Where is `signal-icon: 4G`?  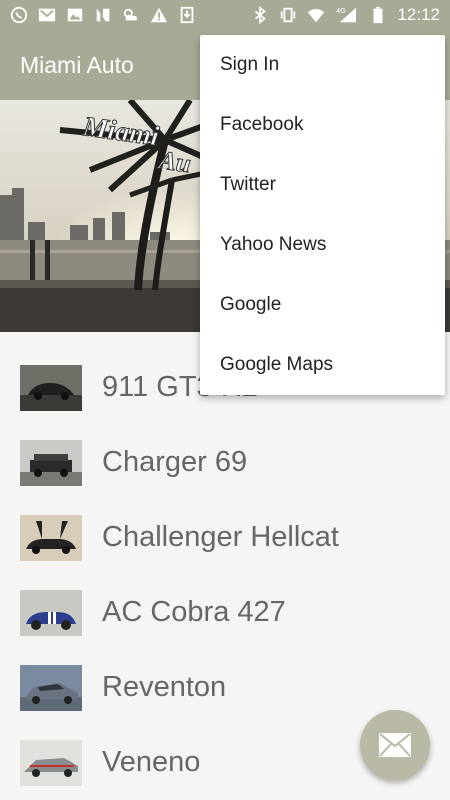 signal-icon: 4G is located at coordinates (347, 15).